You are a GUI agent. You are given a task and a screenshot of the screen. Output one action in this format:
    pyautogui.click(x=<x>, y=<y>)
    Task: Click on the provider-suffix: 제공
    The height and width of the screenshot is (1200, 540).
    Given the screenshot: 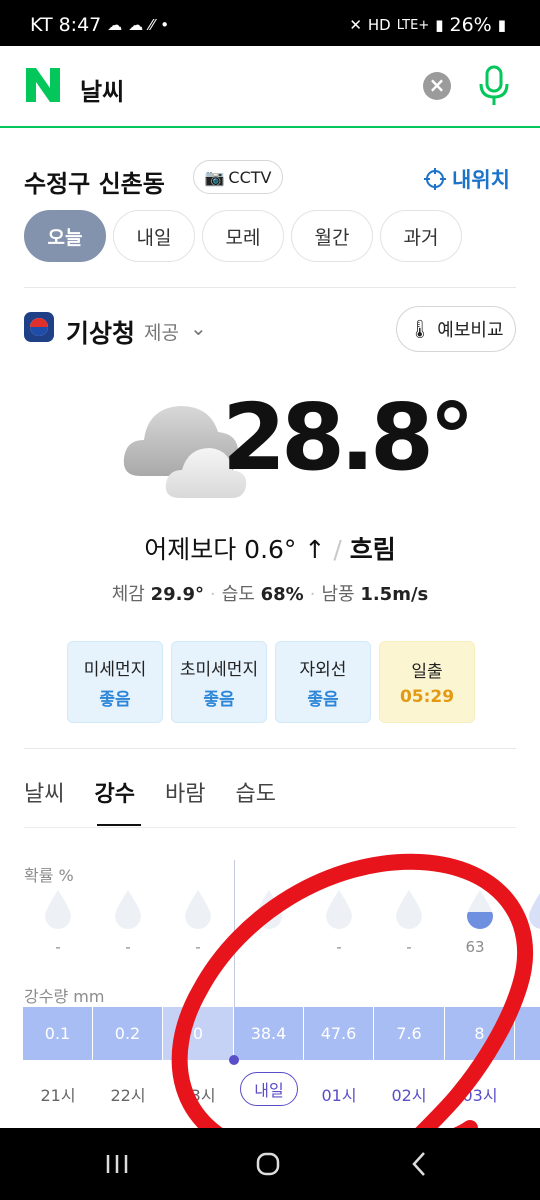 What is the action you would take?
    pyautogui.click(x=161, y=333)
    